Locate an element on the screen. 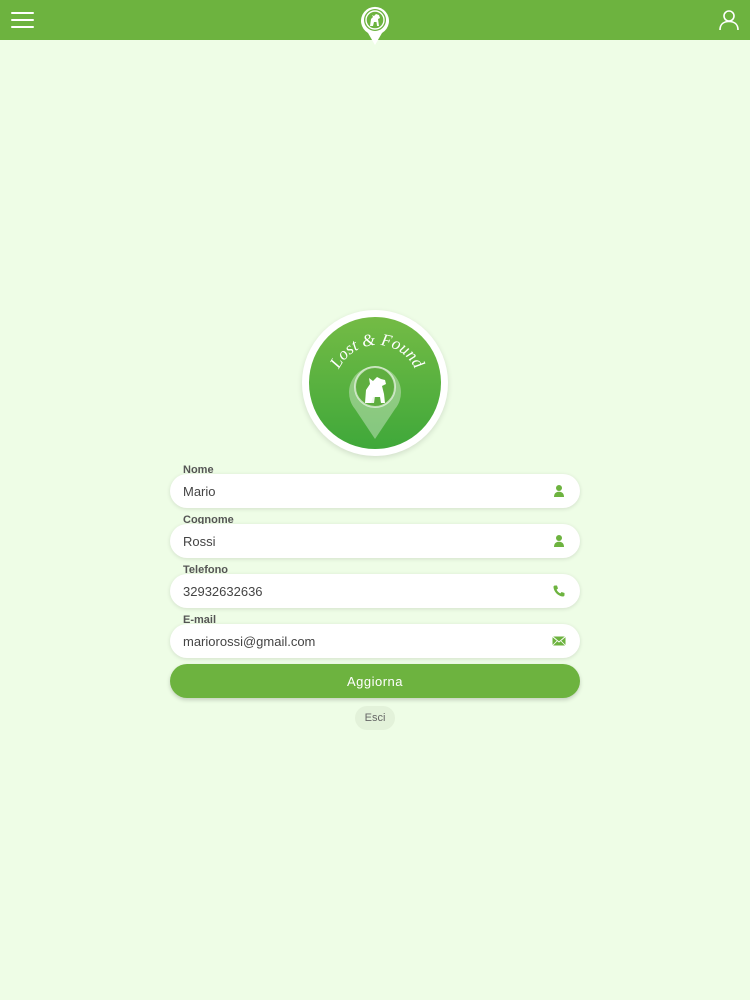 The image size is (750, 1000). envelope-icon is located at coordinates (559, 641).